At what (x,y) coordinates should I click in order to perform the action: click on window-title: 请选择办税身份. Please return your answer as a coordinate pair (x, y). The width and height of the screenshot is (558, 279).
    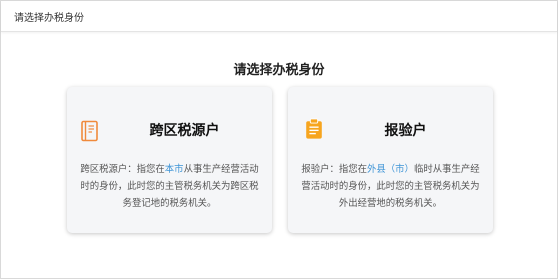
    Looking at the image, I should click on (49, 18).